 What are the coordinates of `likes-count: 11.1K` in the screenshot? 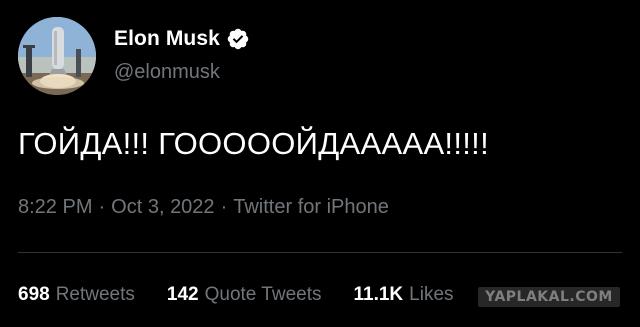 It's located at (378, 294).